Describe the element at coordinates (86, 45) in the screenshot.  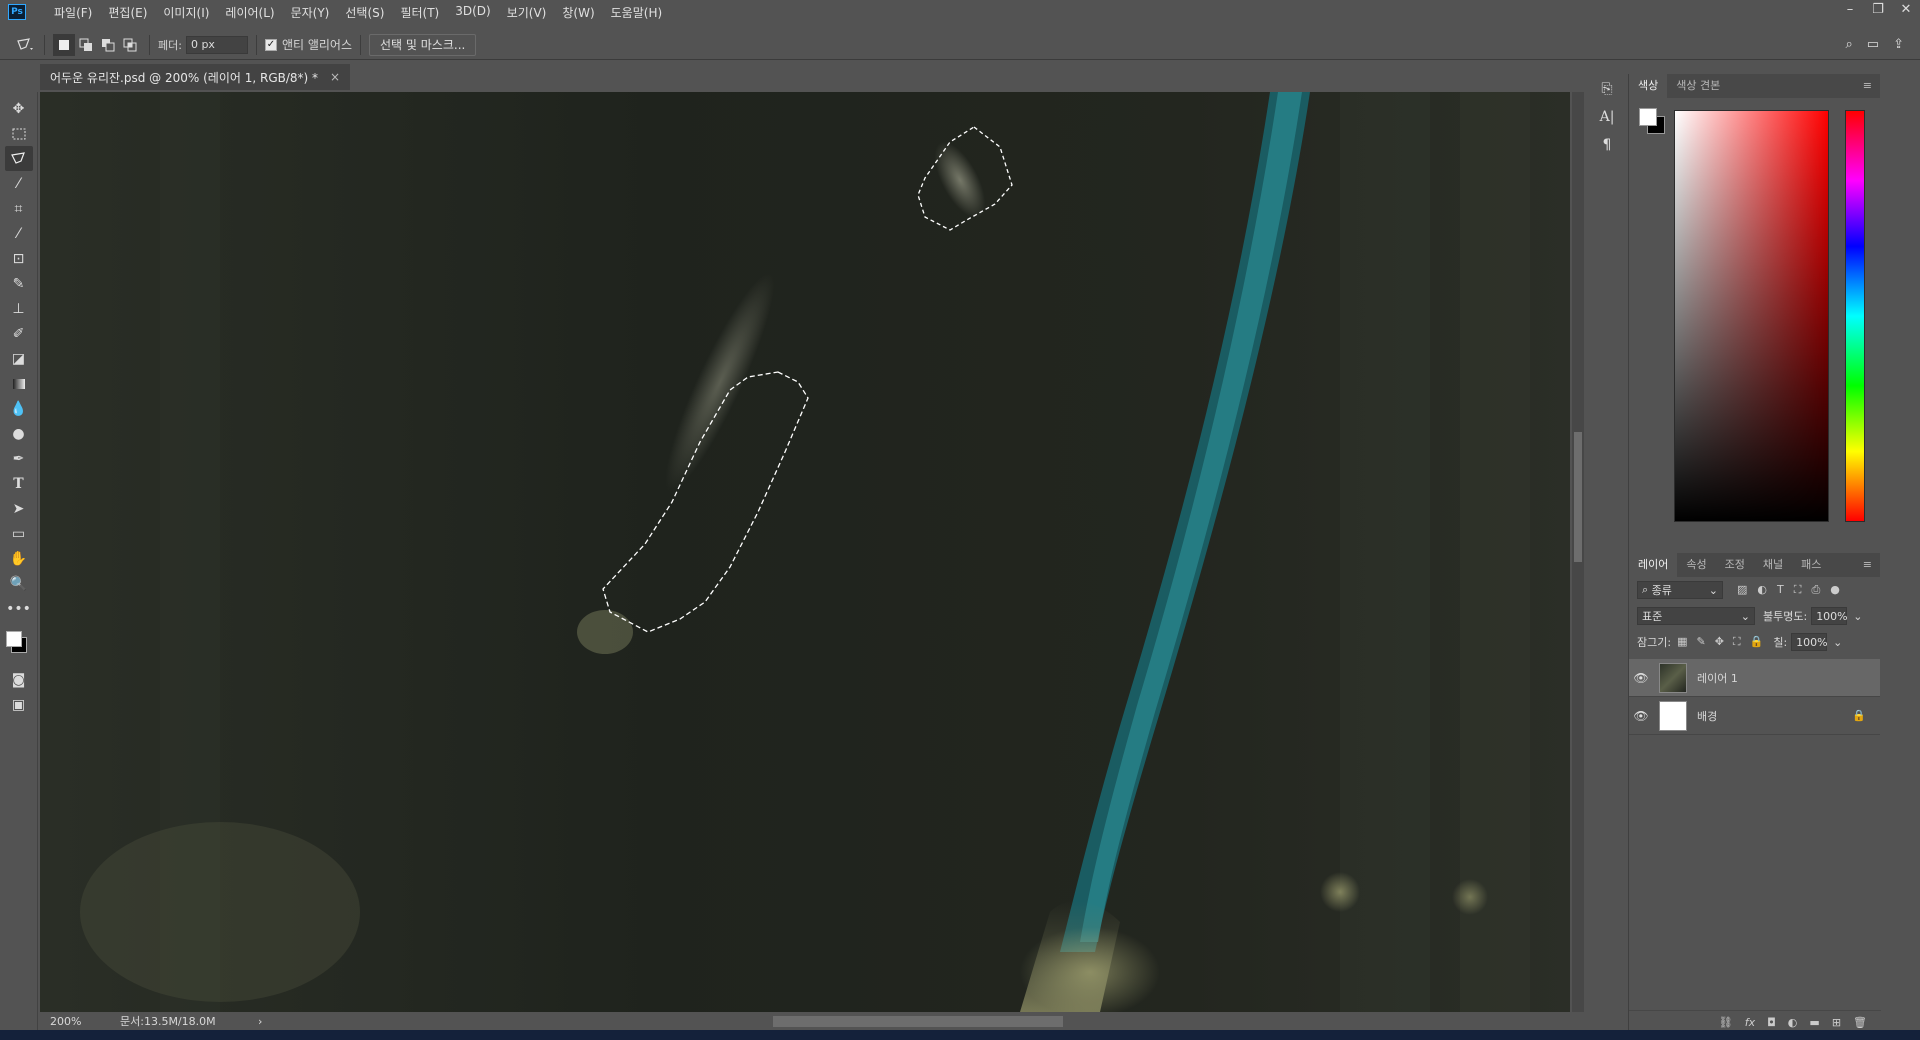
I see `add-selection-icon` at that location.